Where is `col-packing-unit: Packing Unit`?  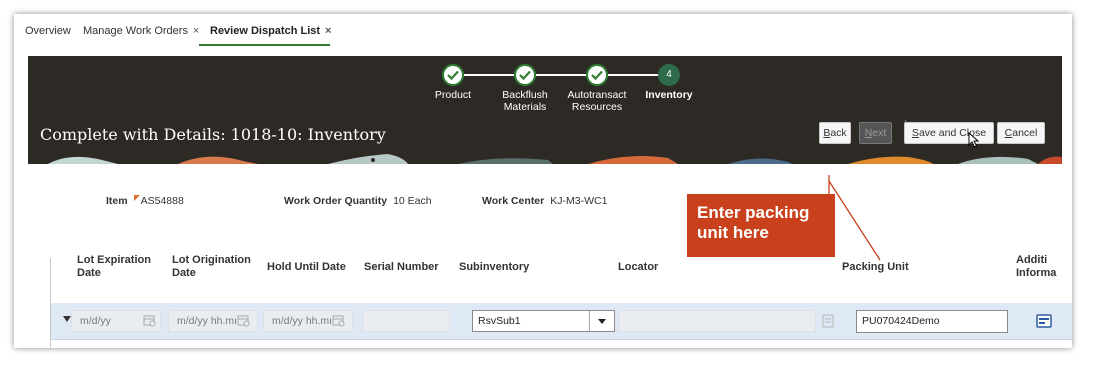
col-packing-unit: Packing Unit is located at coordinates (875, 267).